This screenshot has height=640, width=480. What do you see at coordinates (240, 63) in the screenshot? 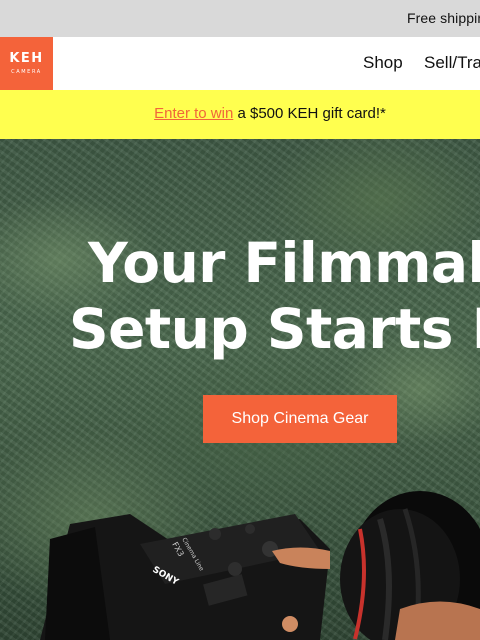
I see `site-header: KEH CAMERA Shop Sell/Tra` at bounding box center [240, 63].